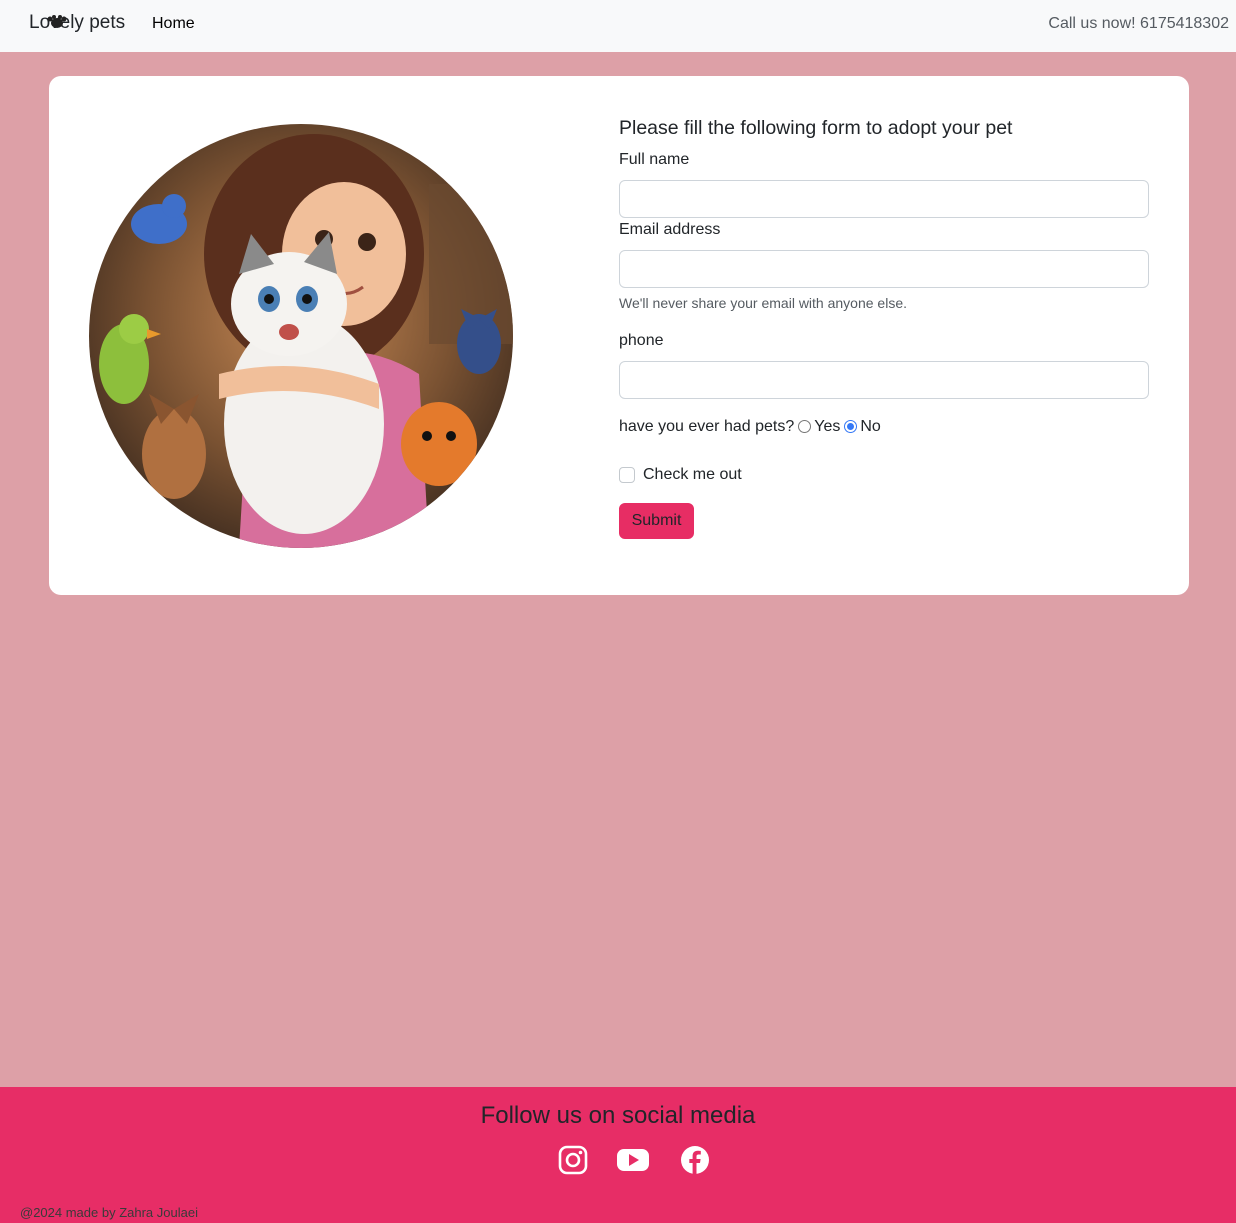  I want to click on yes-label: Yes, so click(827, 426).